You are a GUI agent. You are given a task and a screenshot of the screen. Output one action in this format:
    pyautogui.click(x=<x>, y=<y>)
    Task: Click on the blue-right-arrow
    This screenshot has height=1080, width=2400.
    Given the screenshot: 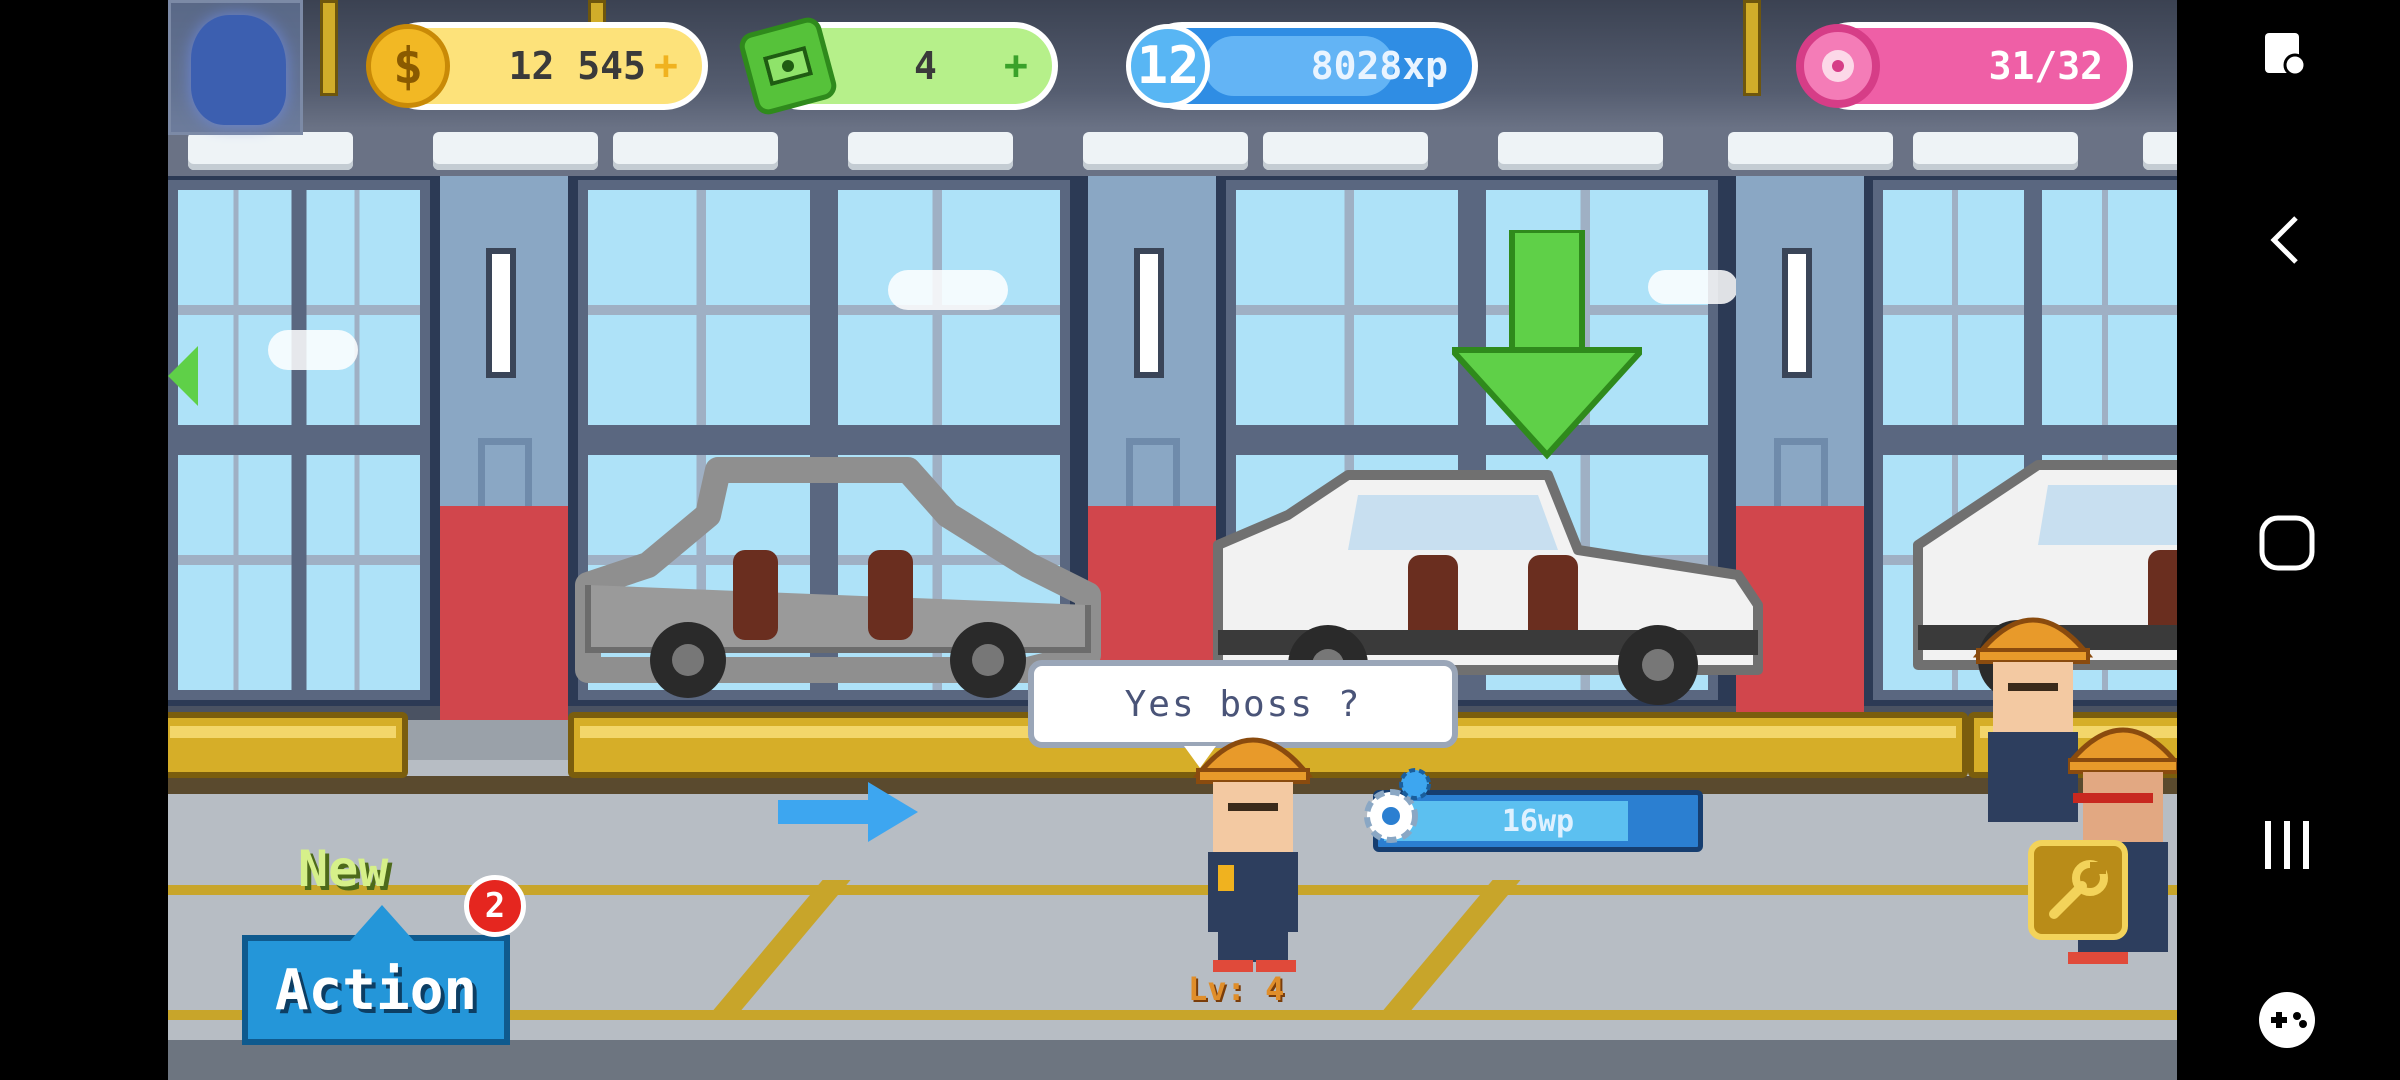 What is the action you would take?
    pyautogui.click(x=848, y=814)
    